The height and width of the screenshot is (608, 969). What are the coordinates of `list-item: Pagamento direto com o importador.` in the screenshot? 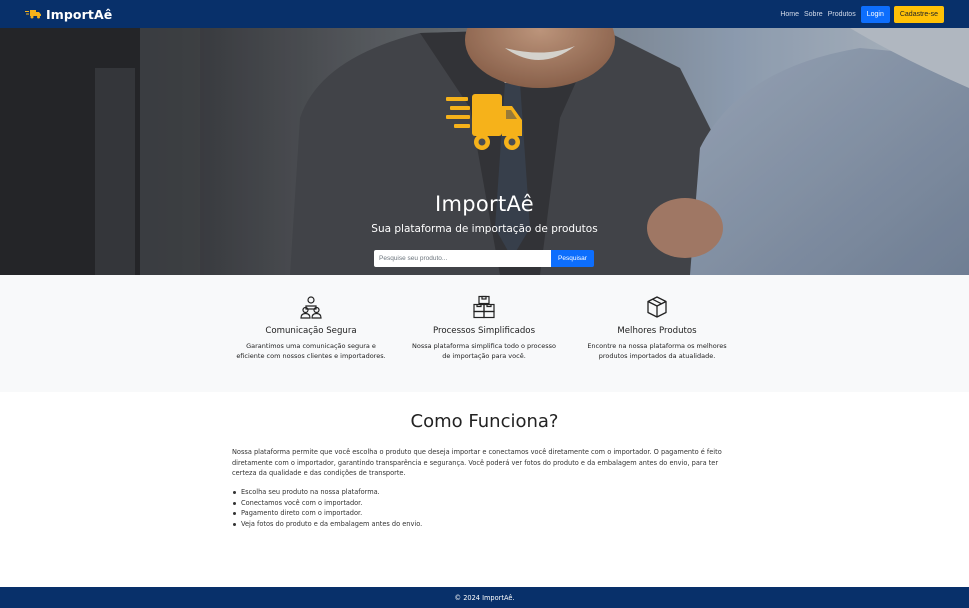 It's located at (486, 513).